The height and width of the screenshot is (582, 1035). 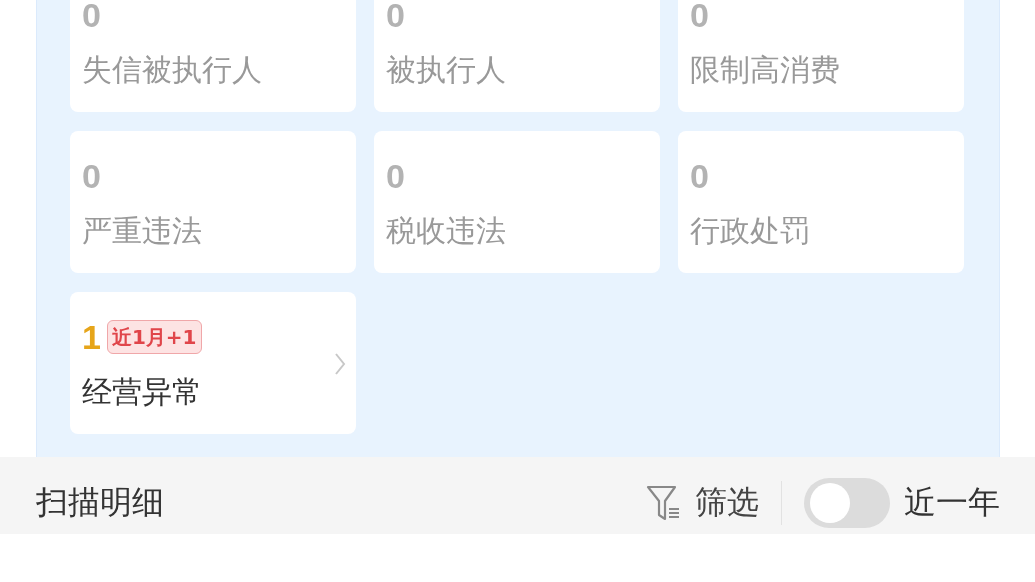 What do you see at coordinates (154, 337) in the screenshot?
I see `change-badge: 近1月+1` at bounding box center [154, 337].